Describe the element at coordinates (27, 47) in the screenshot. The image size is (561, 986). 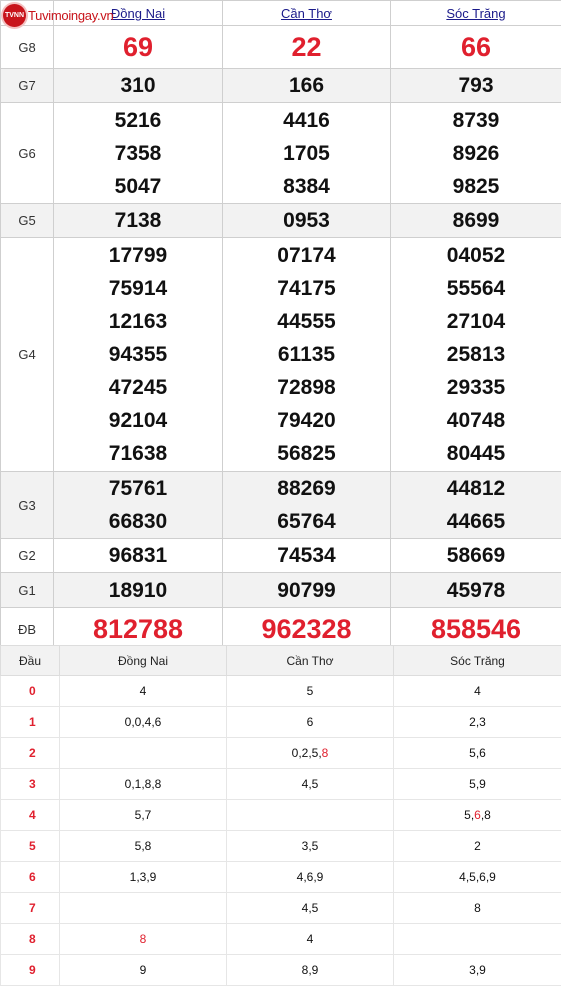
I see `prize-label: G8` at that location.